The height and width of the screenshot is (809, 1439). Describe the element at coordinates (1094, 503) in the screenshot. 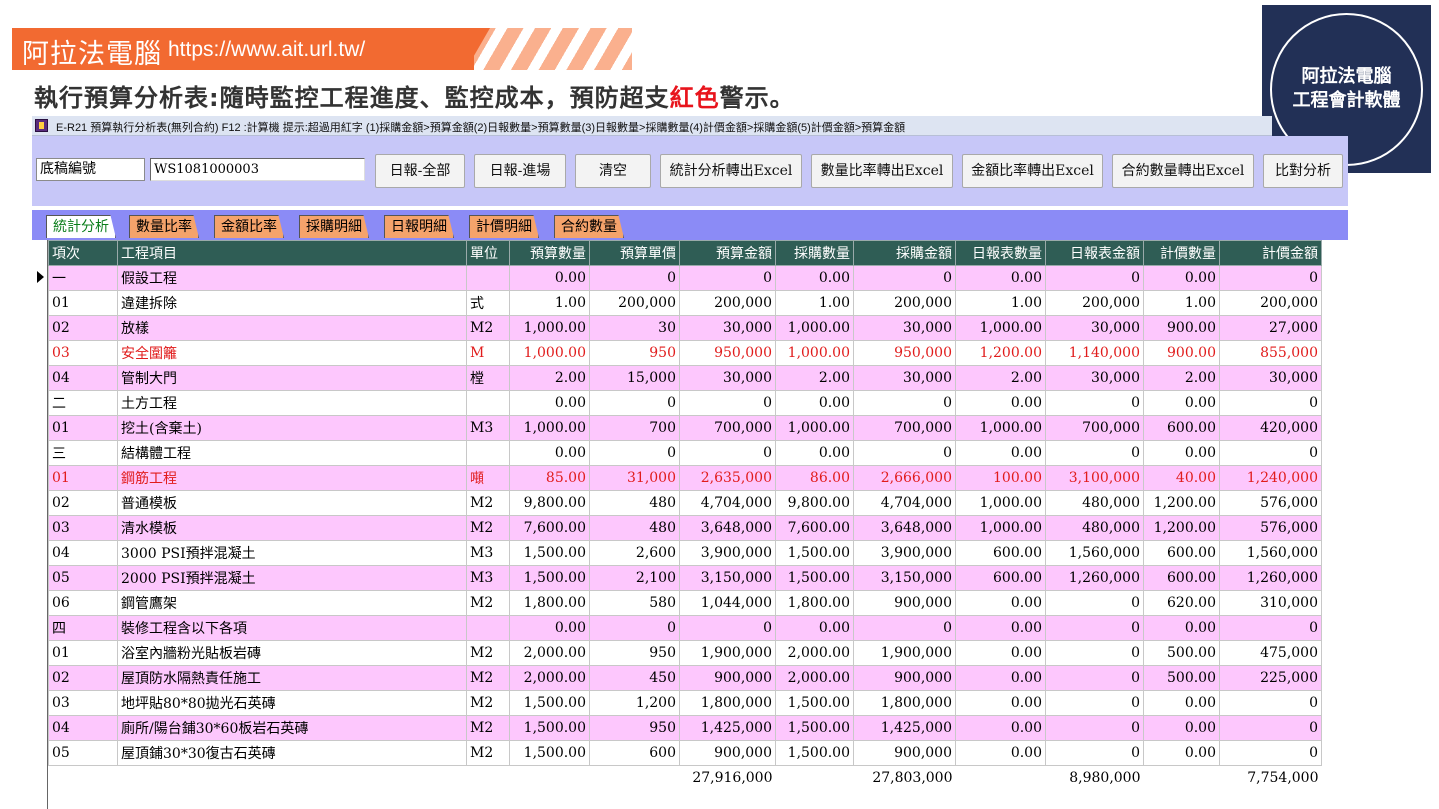

I see `cell-daily-amount: 480,000` at that location.